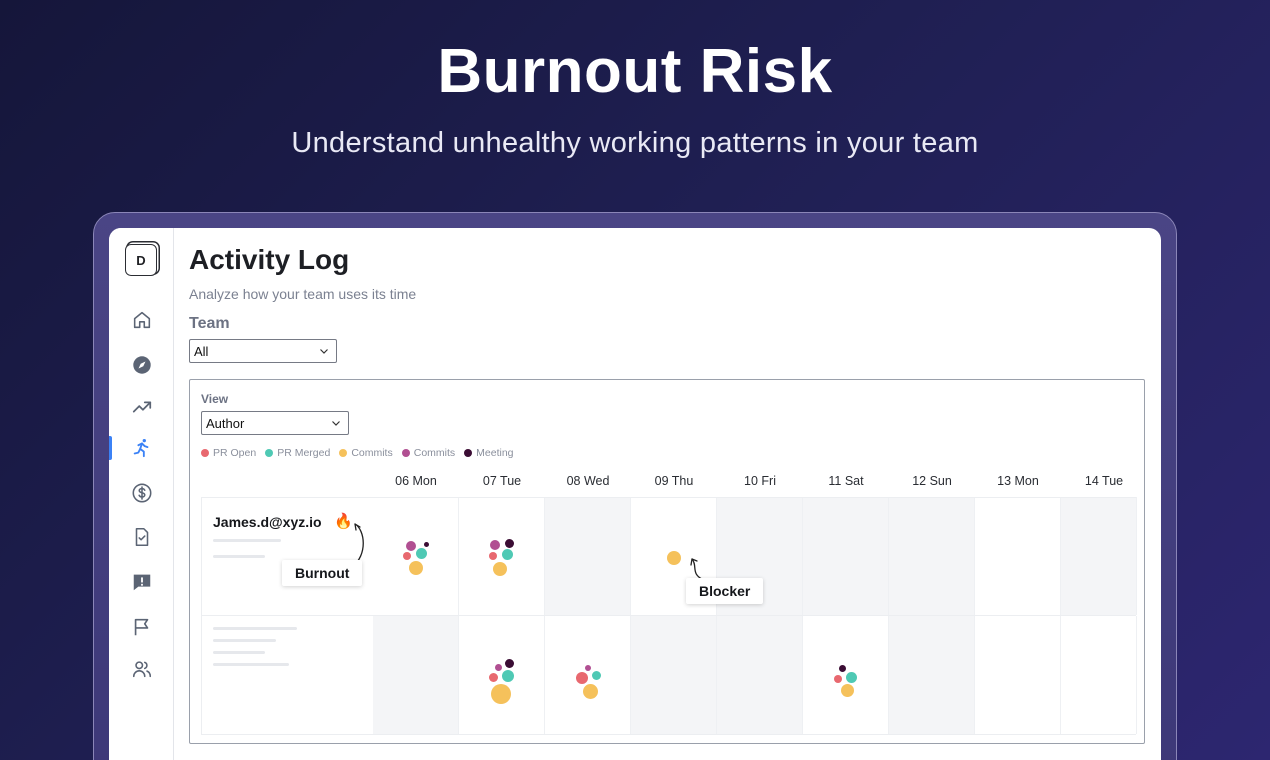 The height and width of the screenshot is (760, 1270). I want to click on nav-costs, so click(141, 493).